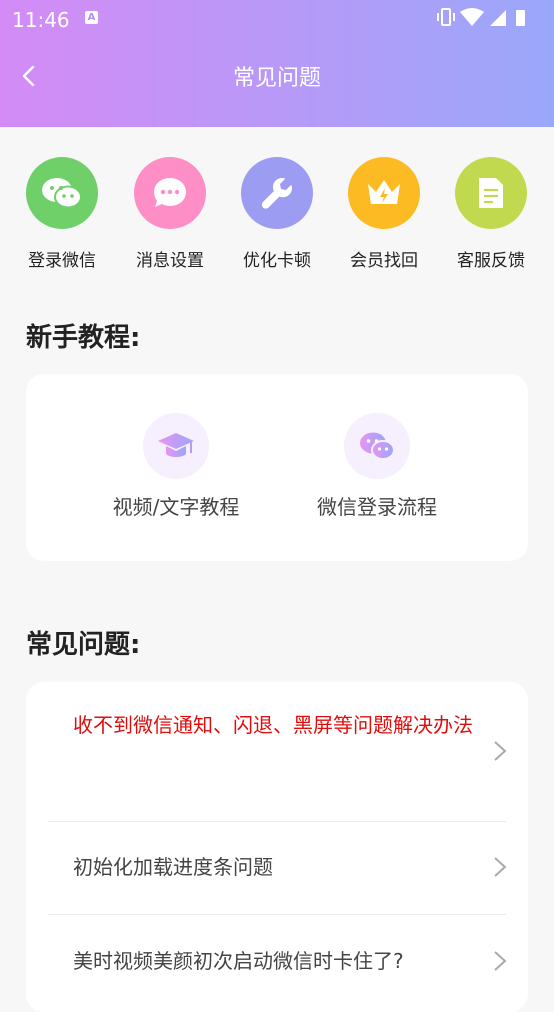 This screenshot has width=554, height=1012. Describe the element at coordinates (238, 961) in the screenshot. I see `faq-question: 美时视频美颜初次启动微信时卡住了?` at that location.